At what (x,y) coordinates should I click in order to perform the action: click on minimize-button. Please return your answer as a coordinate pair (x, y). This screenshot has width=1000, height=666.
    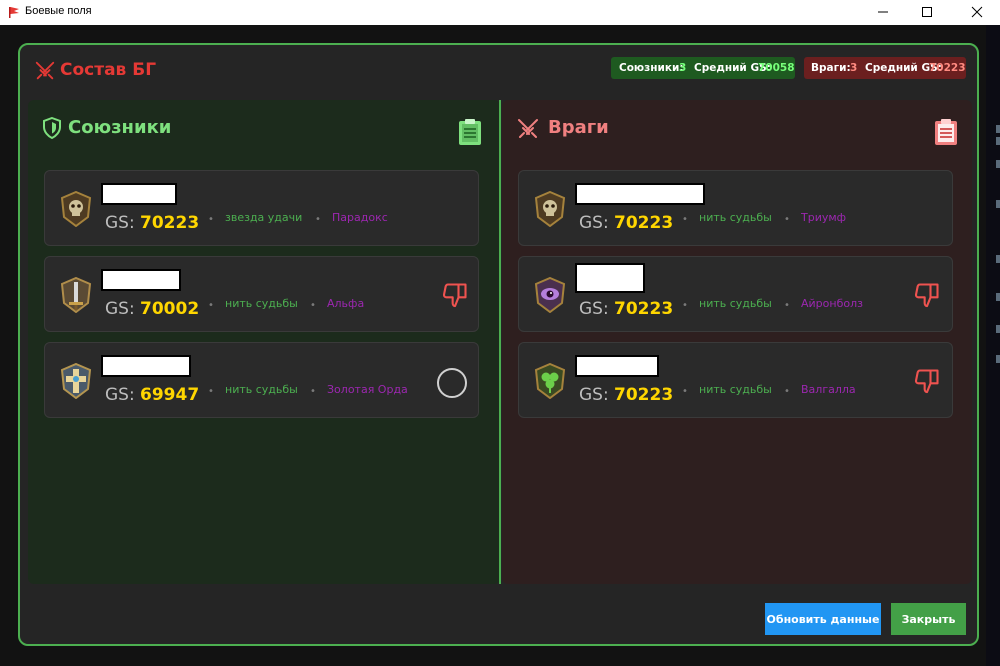
    Looking at the image, I should click on (883, 12).